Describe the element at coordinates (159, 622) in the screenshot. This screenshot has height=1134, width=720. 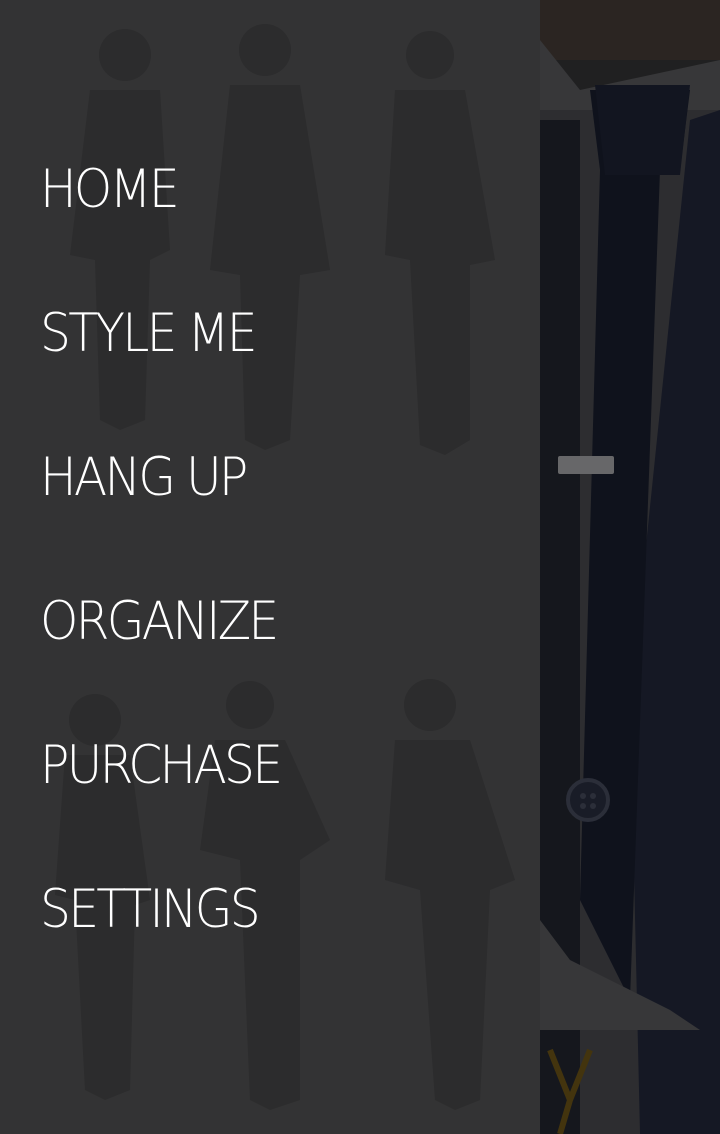
I see `menu-item-organize: ORGANIZE` at that location.